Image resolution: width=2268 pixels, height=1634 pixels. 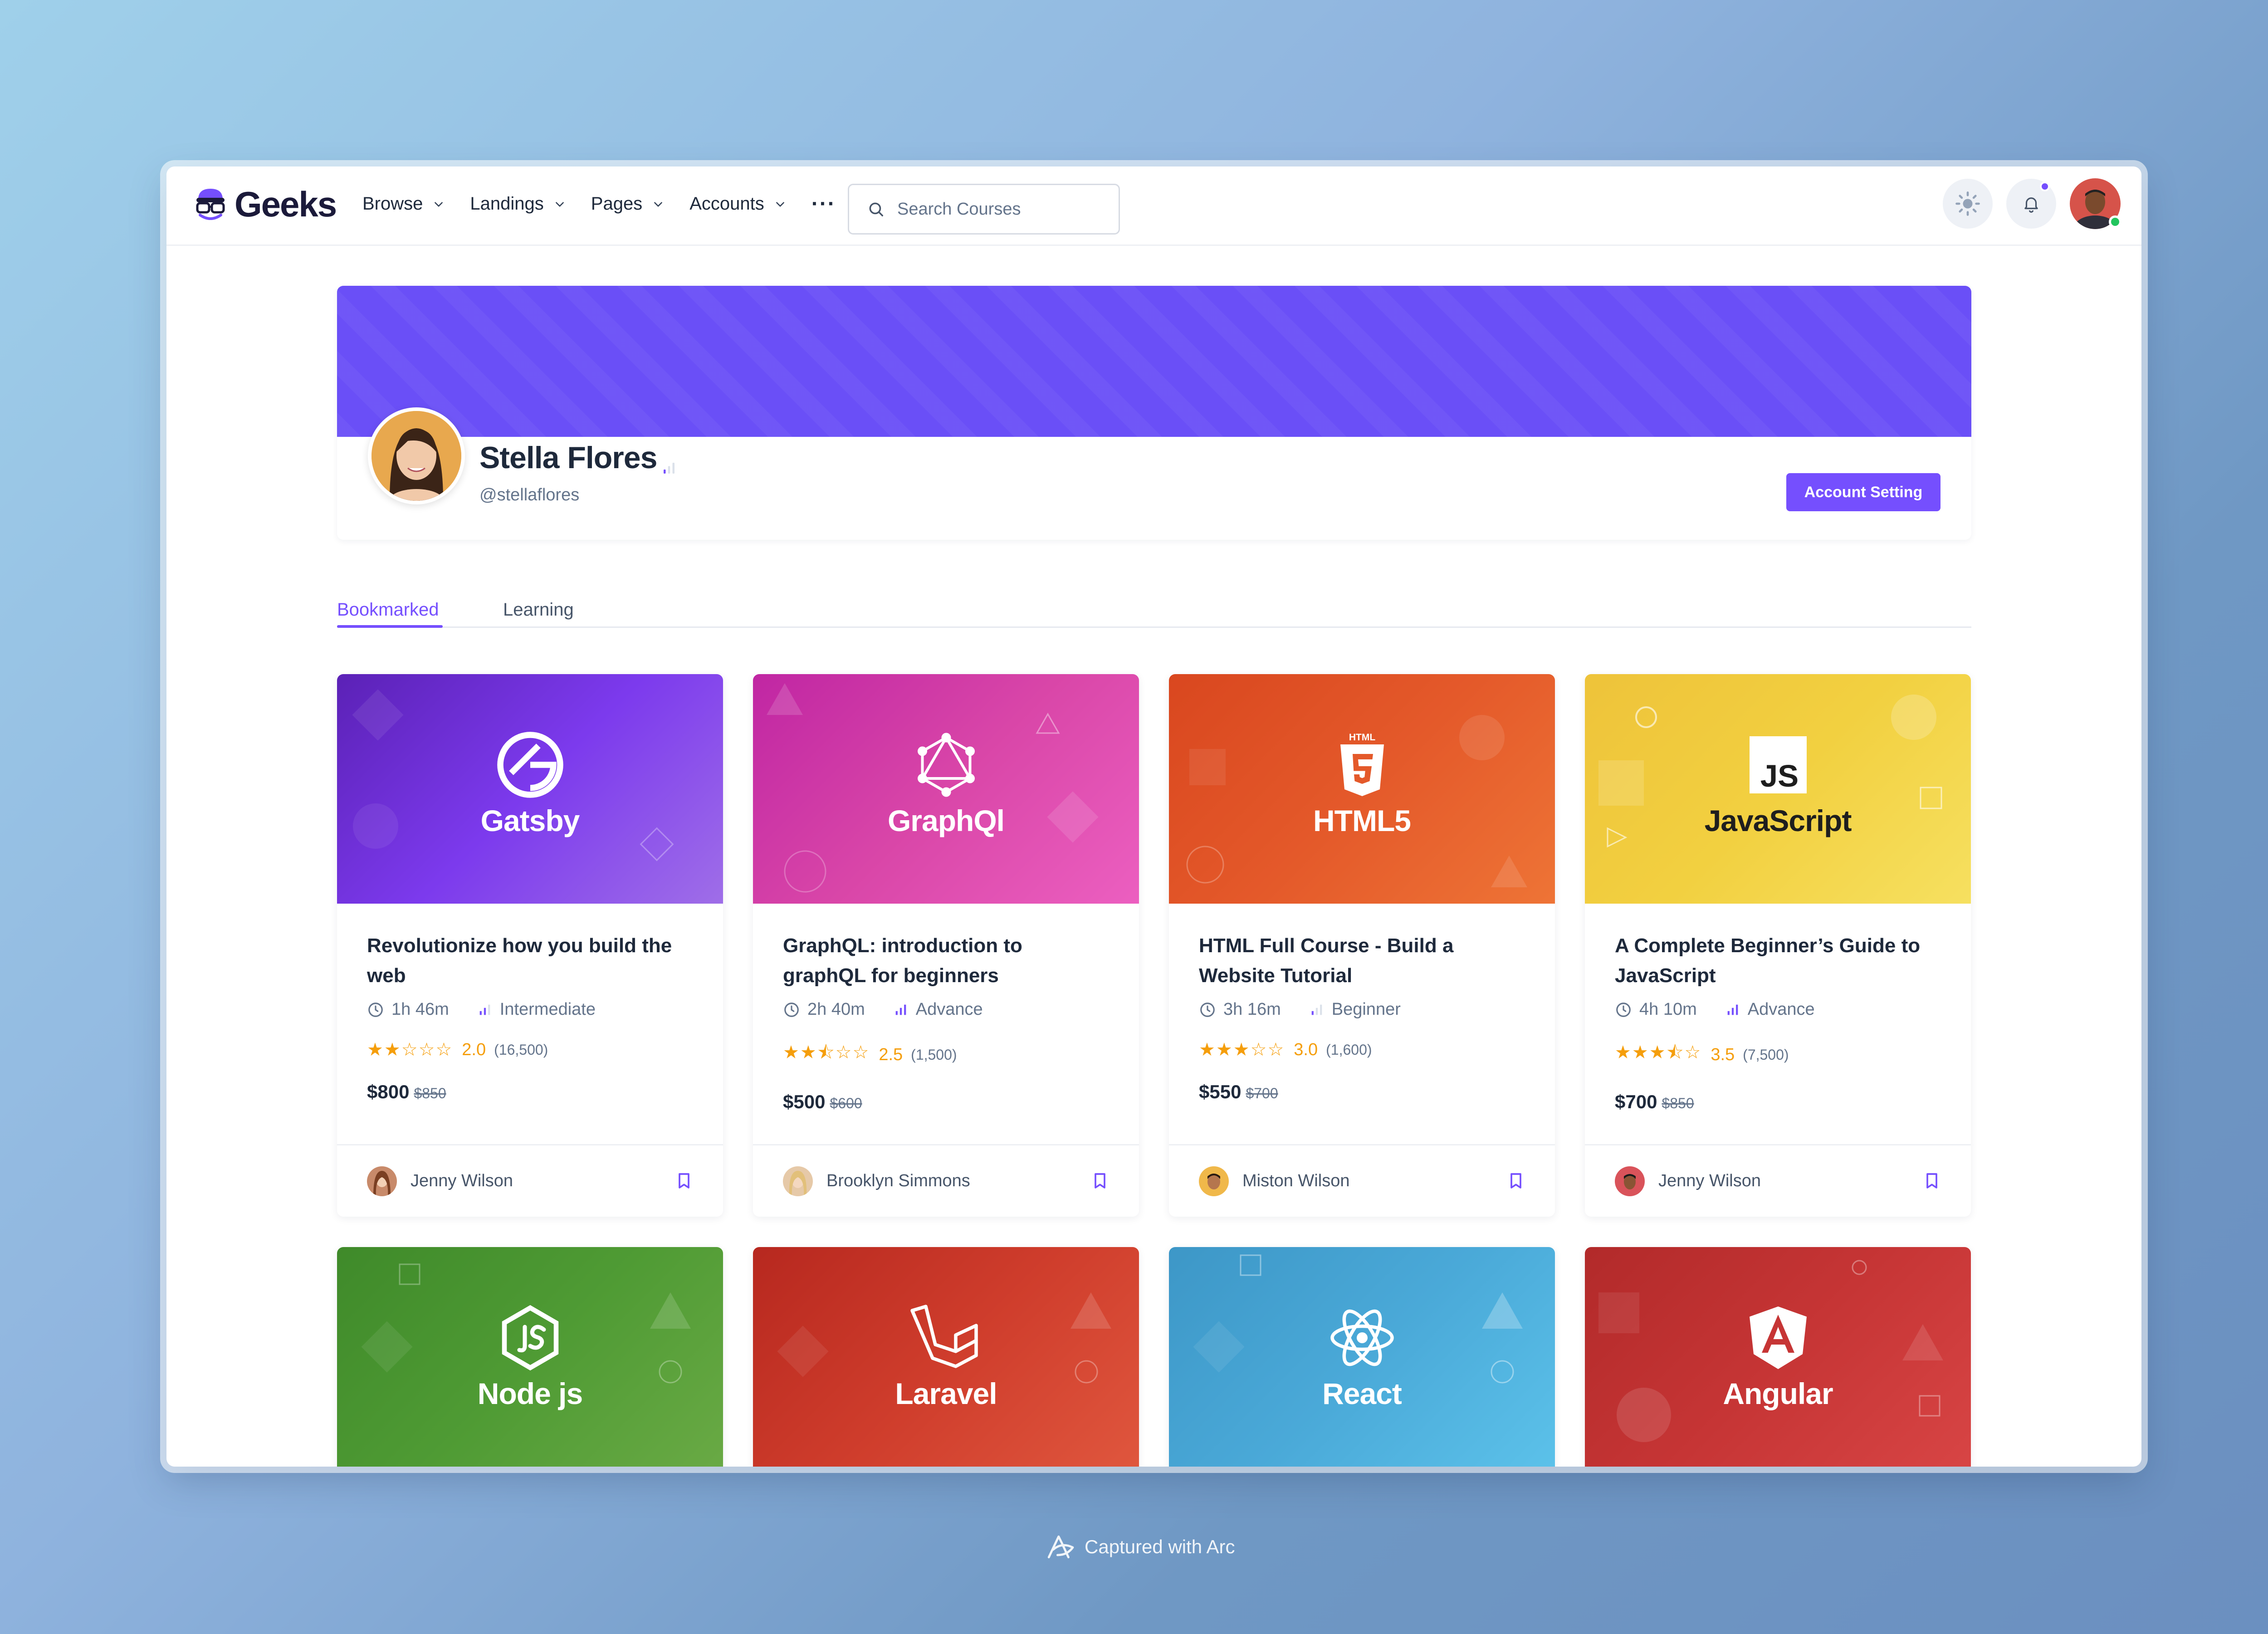 I want to click on star-rating-icon: ★★⯪☆☆, so click(x=827, y=1052).